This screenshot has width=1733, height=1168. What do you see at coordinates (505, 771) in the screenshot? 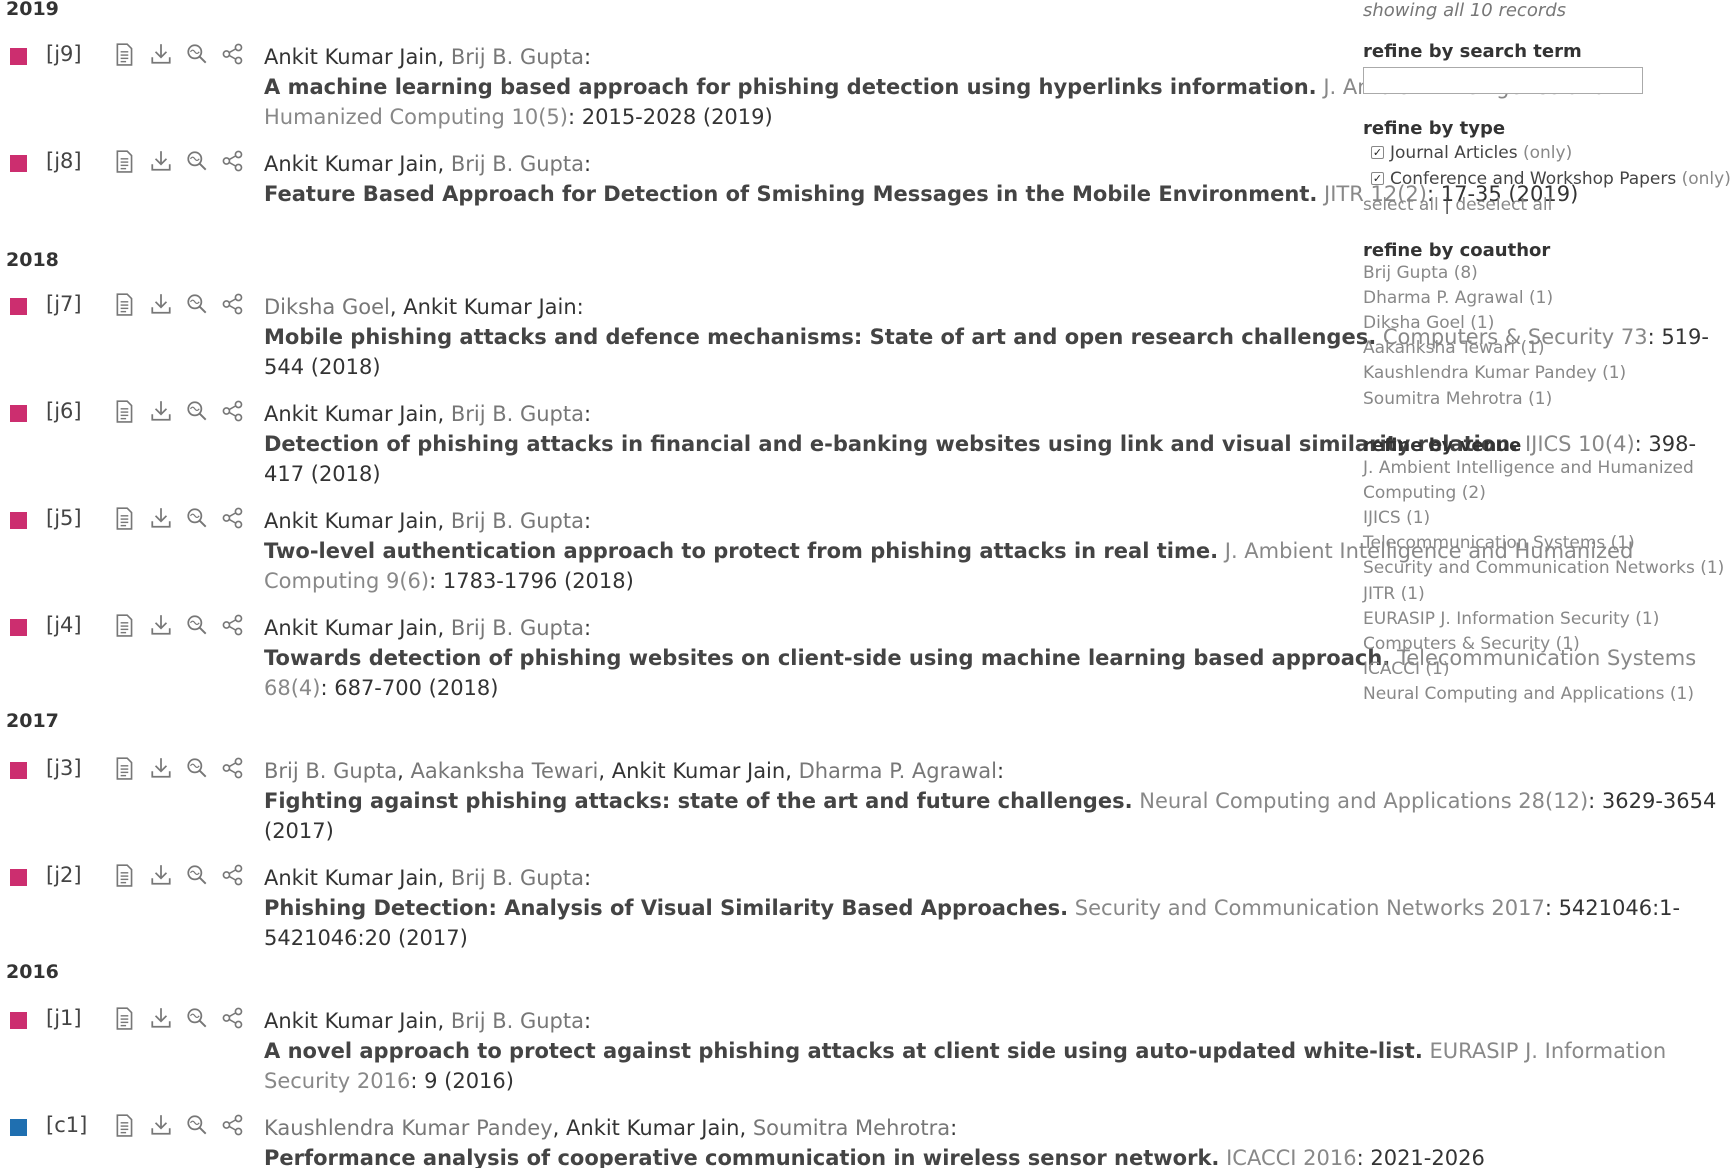
I see `author-name: Aakanksha Tewari` at bounding box center [505, 771].